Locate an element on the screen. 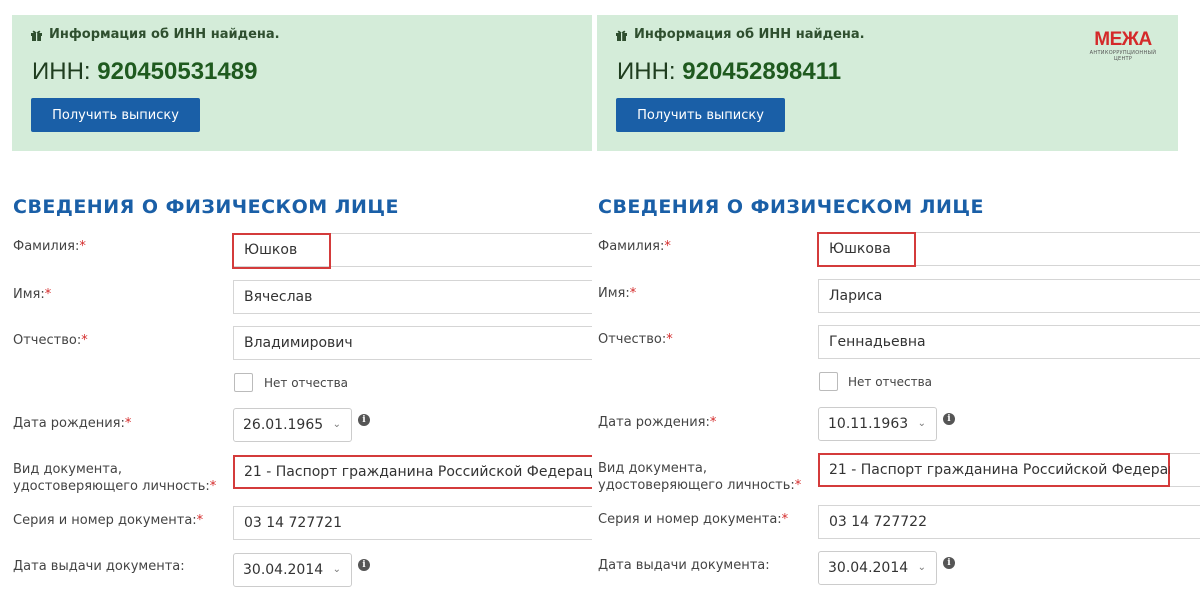 This screenshot has height=603, width=1200. name-field: Вячеслав is located at coordinates (412, 297).